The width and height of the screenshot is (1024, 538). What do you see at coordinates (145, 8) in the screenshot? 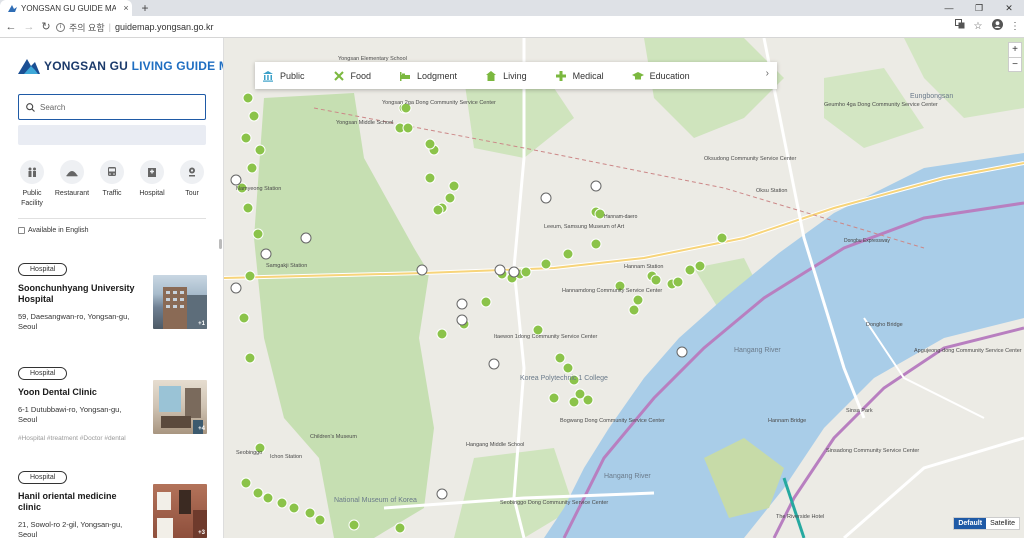
I see `new-tab-button: +` at bounding box center [145, 8].